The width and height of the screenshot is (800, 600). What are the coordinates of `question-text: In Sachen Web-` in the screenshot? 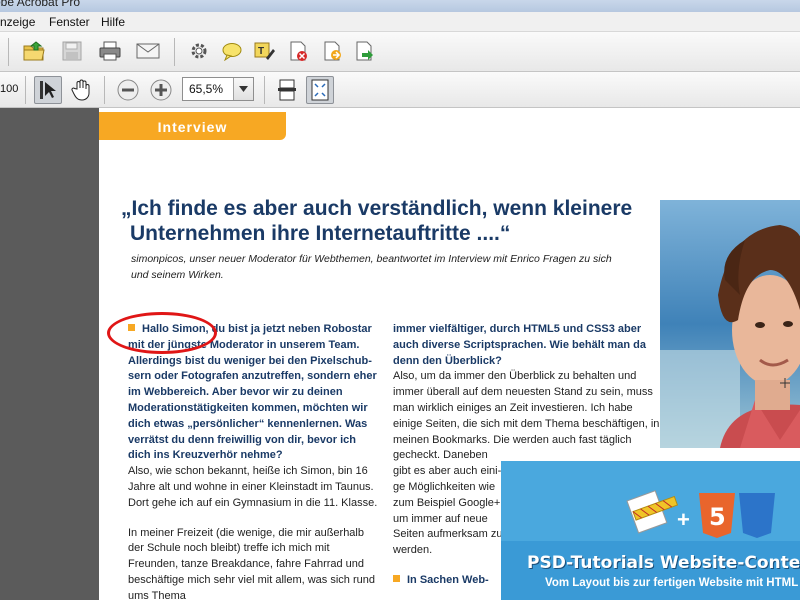 It's located at (448, 579).